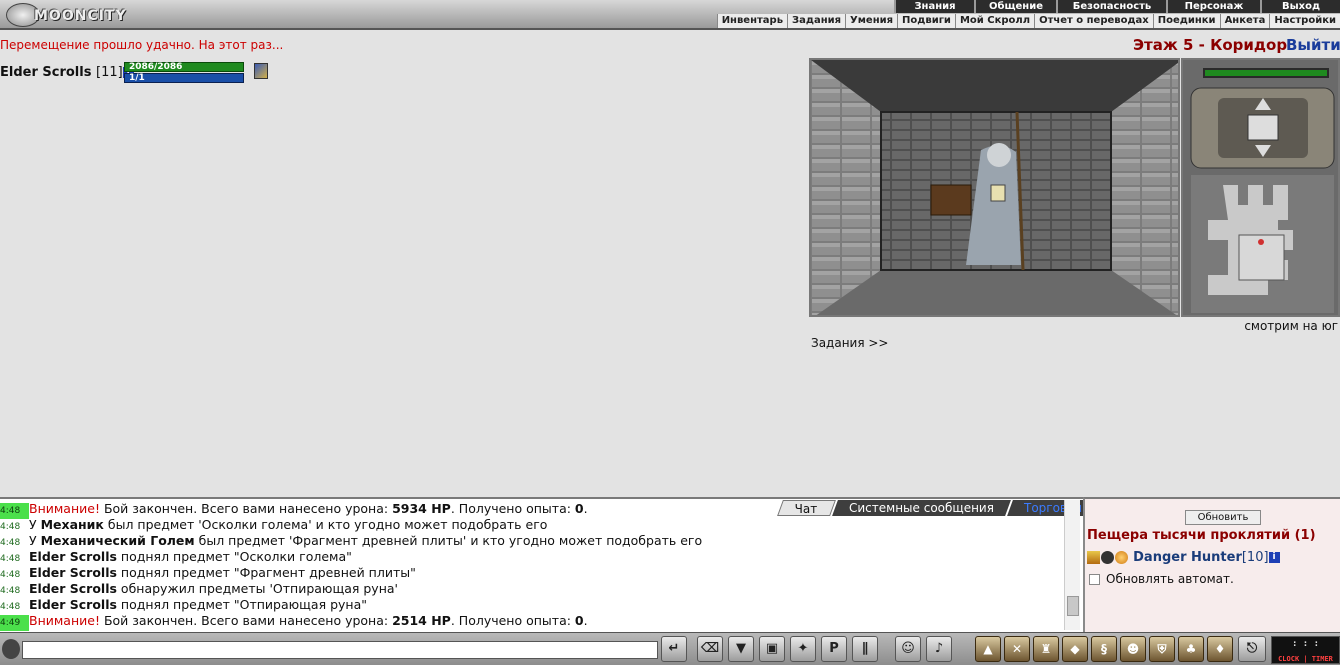  What do you see at coordinates (585, 620) in the screenshot?
I see `chat-text: .` at bounding box center [585, 620].